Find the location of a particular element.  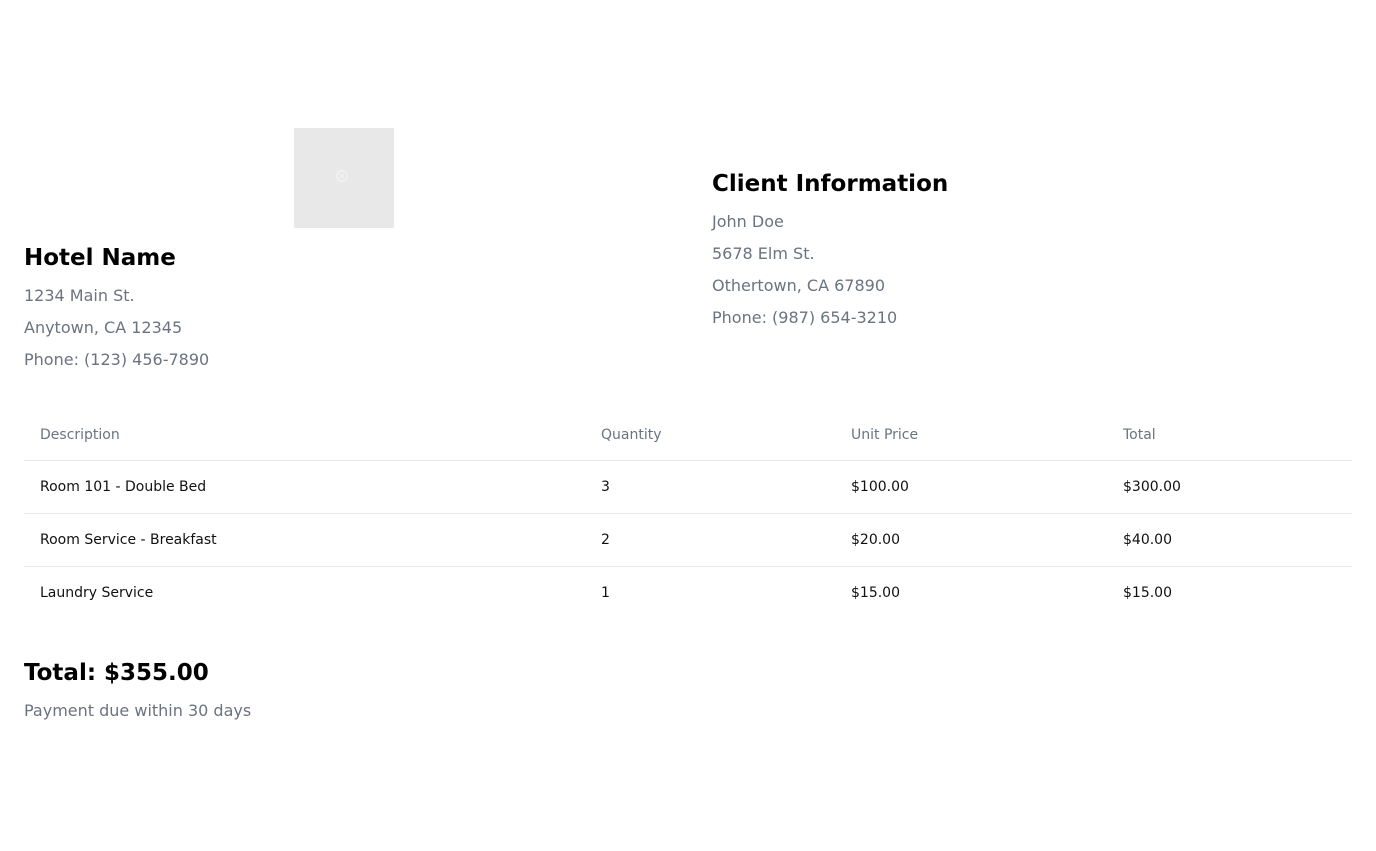

cell-description: Room 101 - Double Bed is located at coordinates (304, 487).